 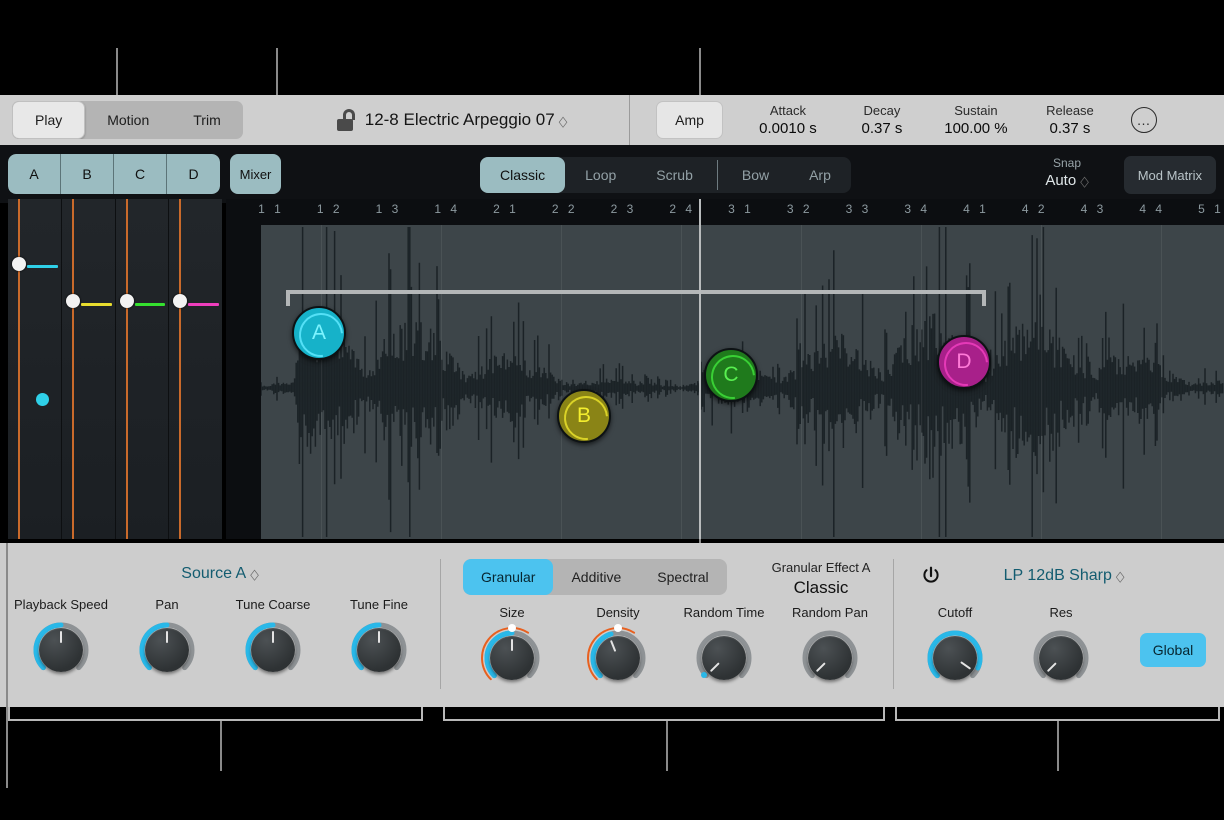 What do you see at coordinates (88, 369) in the screenshot?
I see `mixer-strip-b` at bounding box center [88, 369].